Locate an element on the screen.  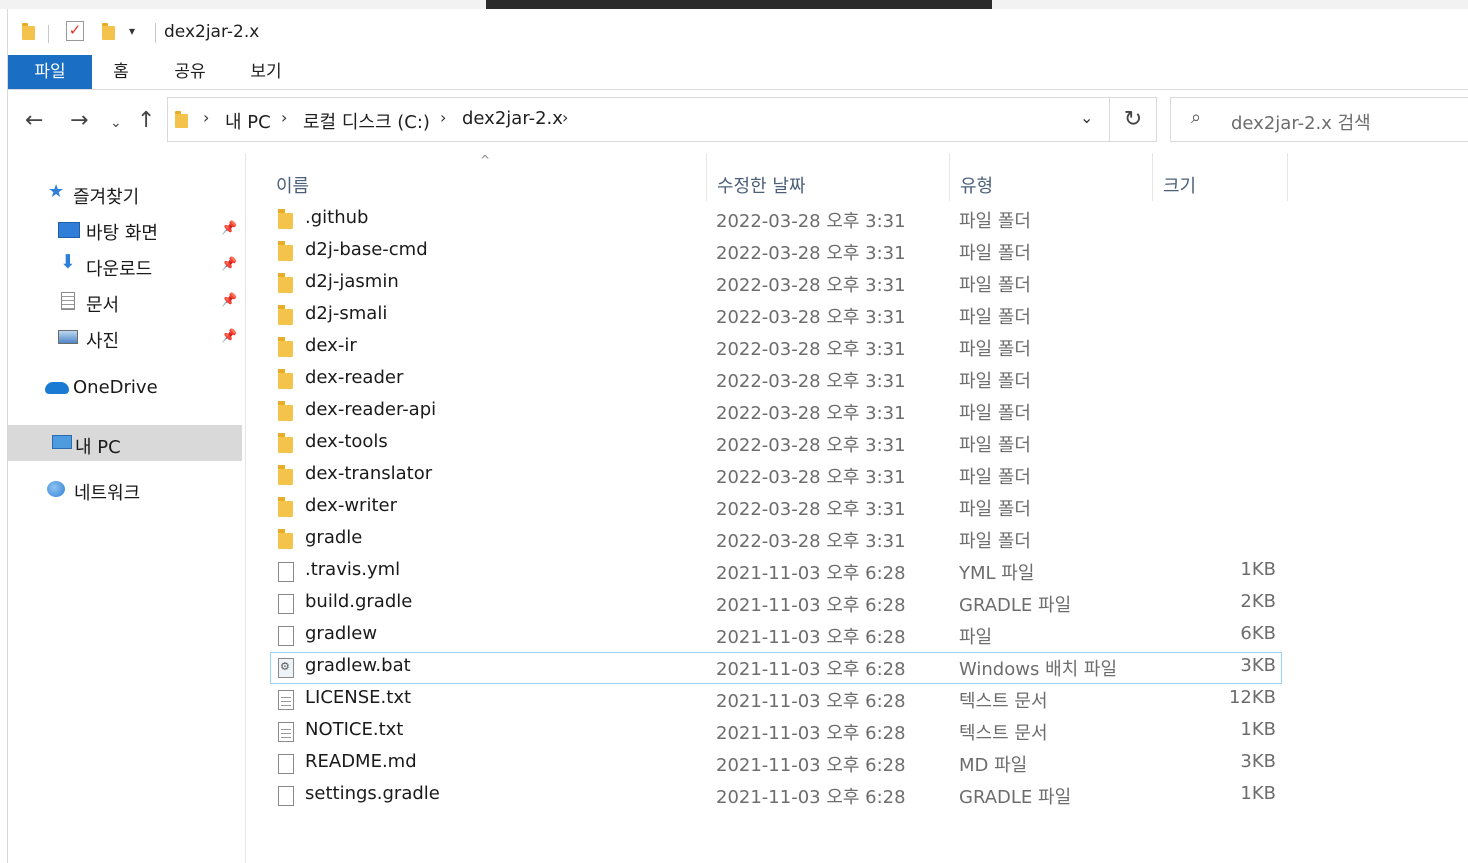
file-row: dex-writer 2022-03-28 오후 3:31 파일 폴더 is located at coordinates (776, 508).